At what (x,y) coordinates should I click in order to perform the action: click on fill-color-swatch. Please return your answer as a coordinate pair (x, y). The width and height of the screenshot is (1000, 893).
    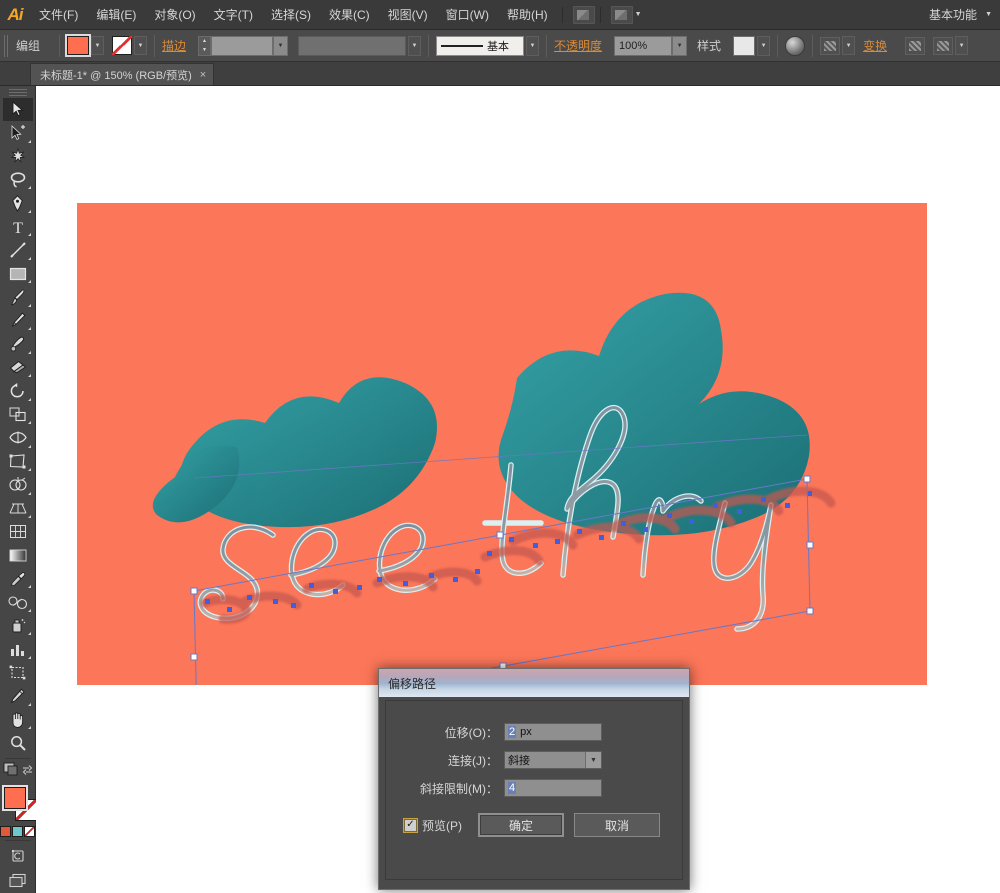
    Looking at the image, I should click on (78, 45).